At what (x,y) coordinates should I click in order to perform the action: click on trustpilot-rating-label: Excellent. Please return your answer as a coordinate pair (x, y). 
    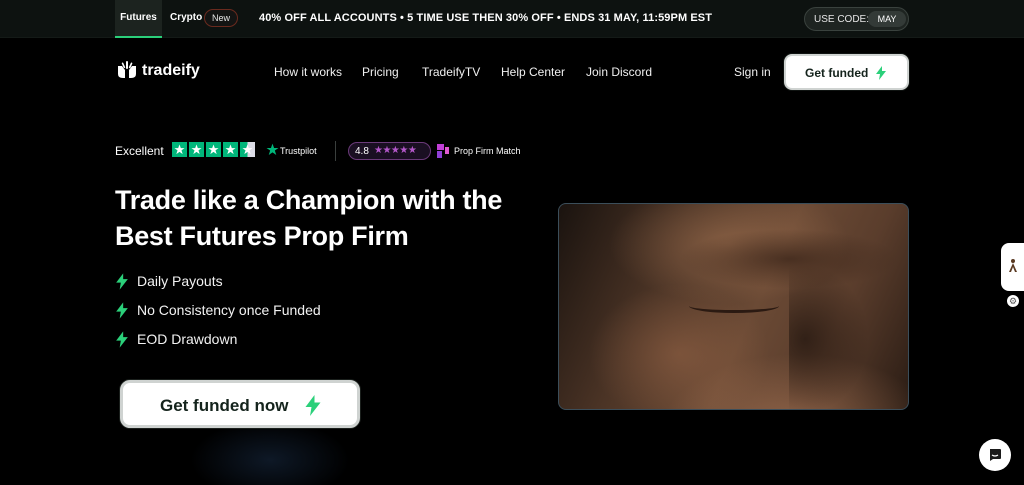
    Looking at the image, I should click on (139, 151).